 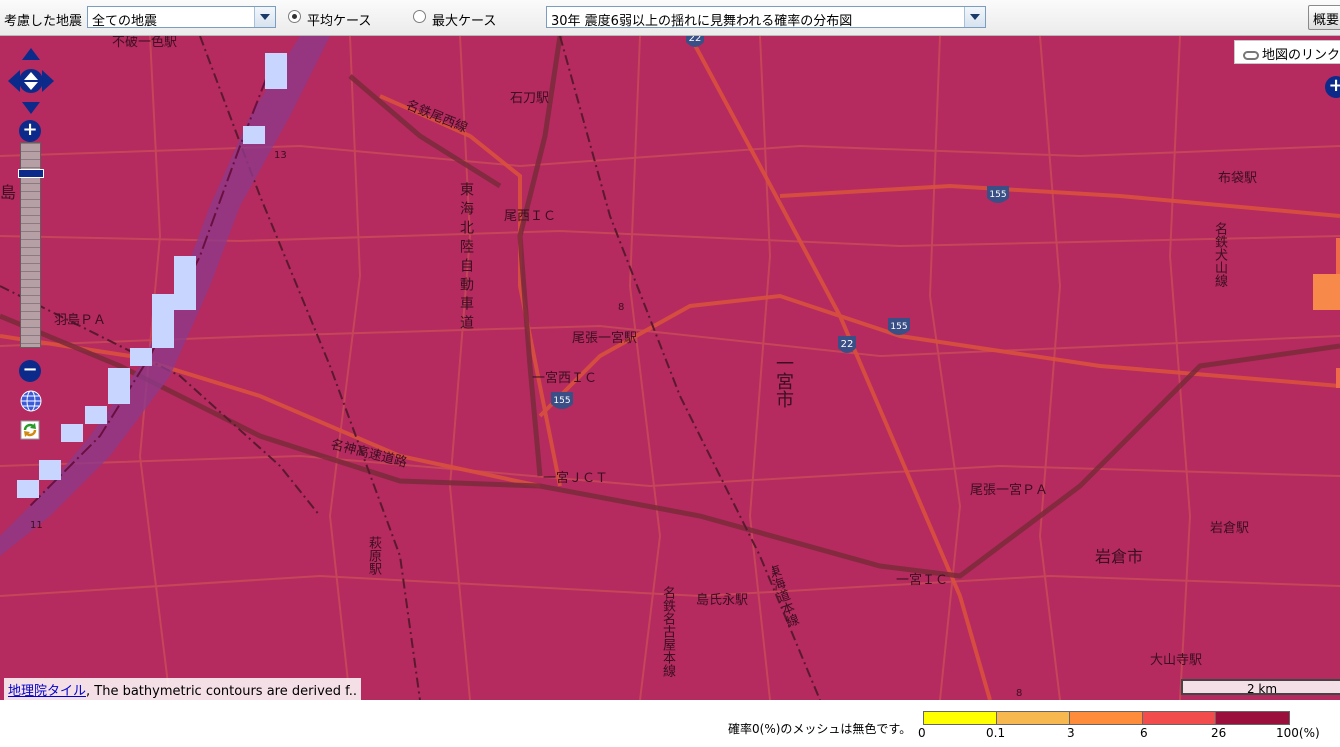 What do you see at coordinates (48, 81) in the screenshot?
I see `pan-right-icon` at bounding box center [48, 81].